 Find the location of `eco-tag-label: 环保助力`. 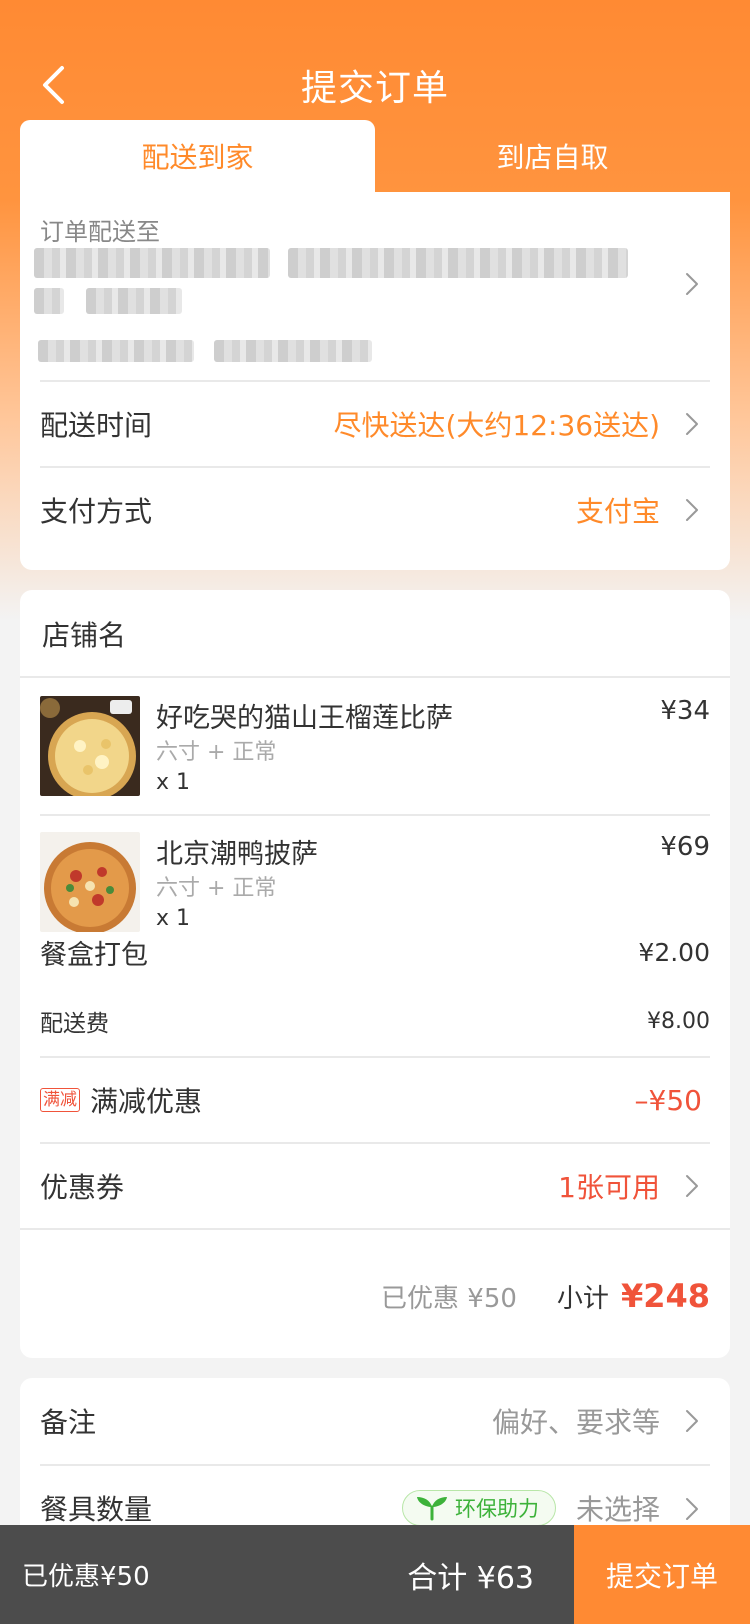

eco-tag-label: 环保助力 is located at coordinates (496, 1509).